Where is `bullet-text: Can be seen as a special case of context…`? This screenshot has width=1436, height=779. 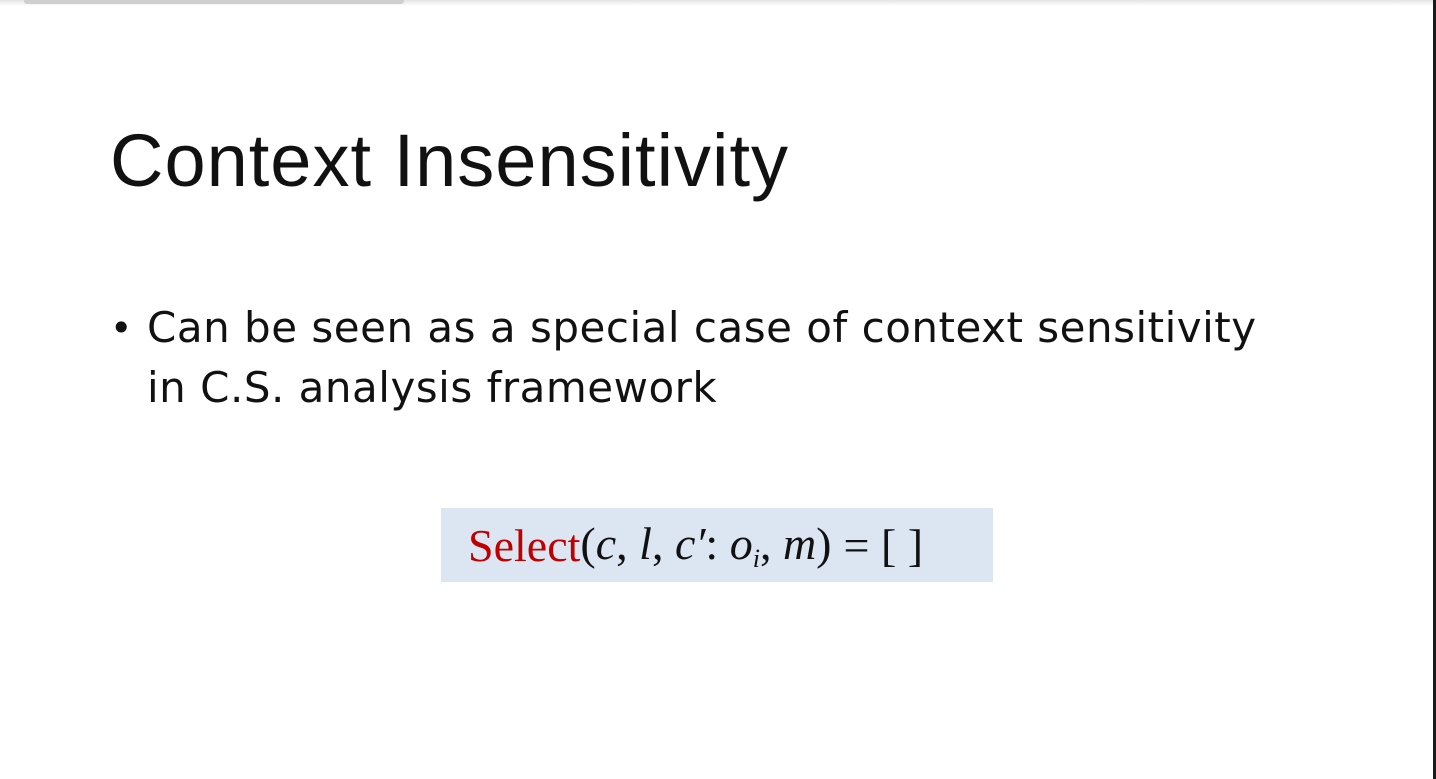 bullet-text: Can be seen as a special case of context… is located at coordinates (702, 357).